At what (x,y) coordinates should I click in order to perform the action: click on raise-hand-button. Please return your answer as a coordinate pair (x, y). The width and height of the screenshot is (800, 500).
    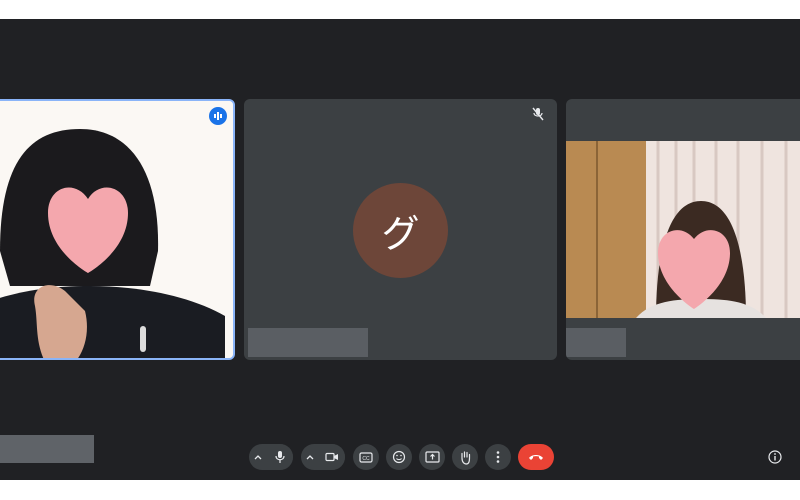
    Looking at the image, I should click on (465, 457).